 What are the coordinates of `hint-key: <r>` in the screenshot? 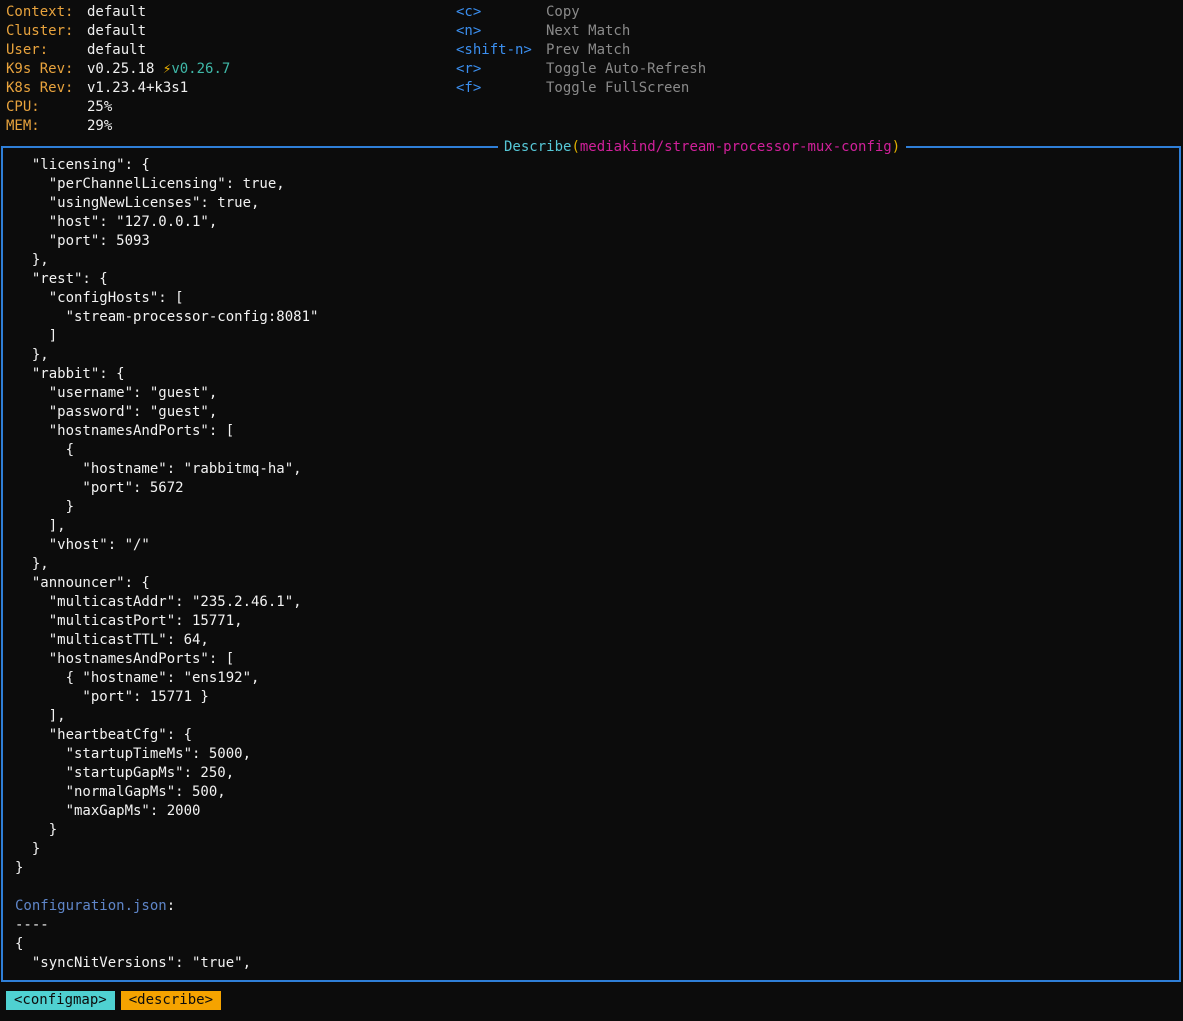 It's located at (469, 69).